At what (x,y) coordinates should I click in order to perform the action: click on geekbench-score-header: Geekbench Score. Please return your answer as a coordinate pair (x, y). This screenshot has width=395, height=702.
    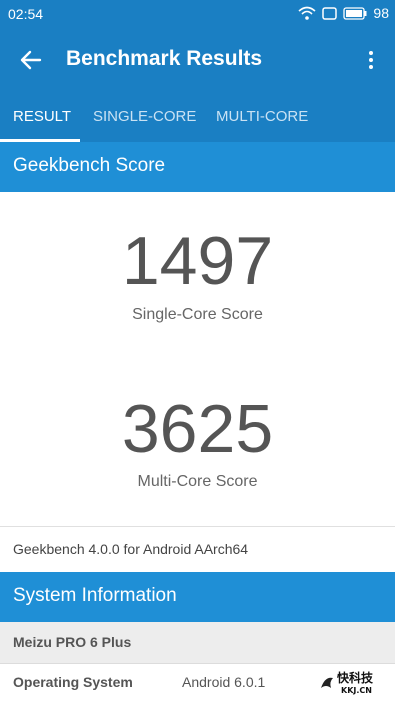
    Looking at the image, I should click on (197, 167).